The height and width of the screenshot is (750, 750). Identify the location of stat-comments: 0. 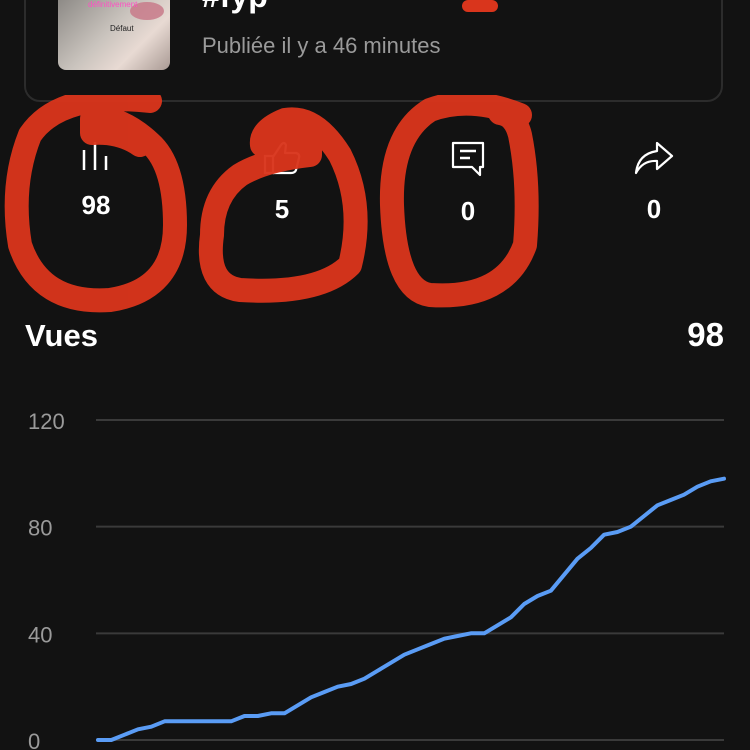
(468, 183).